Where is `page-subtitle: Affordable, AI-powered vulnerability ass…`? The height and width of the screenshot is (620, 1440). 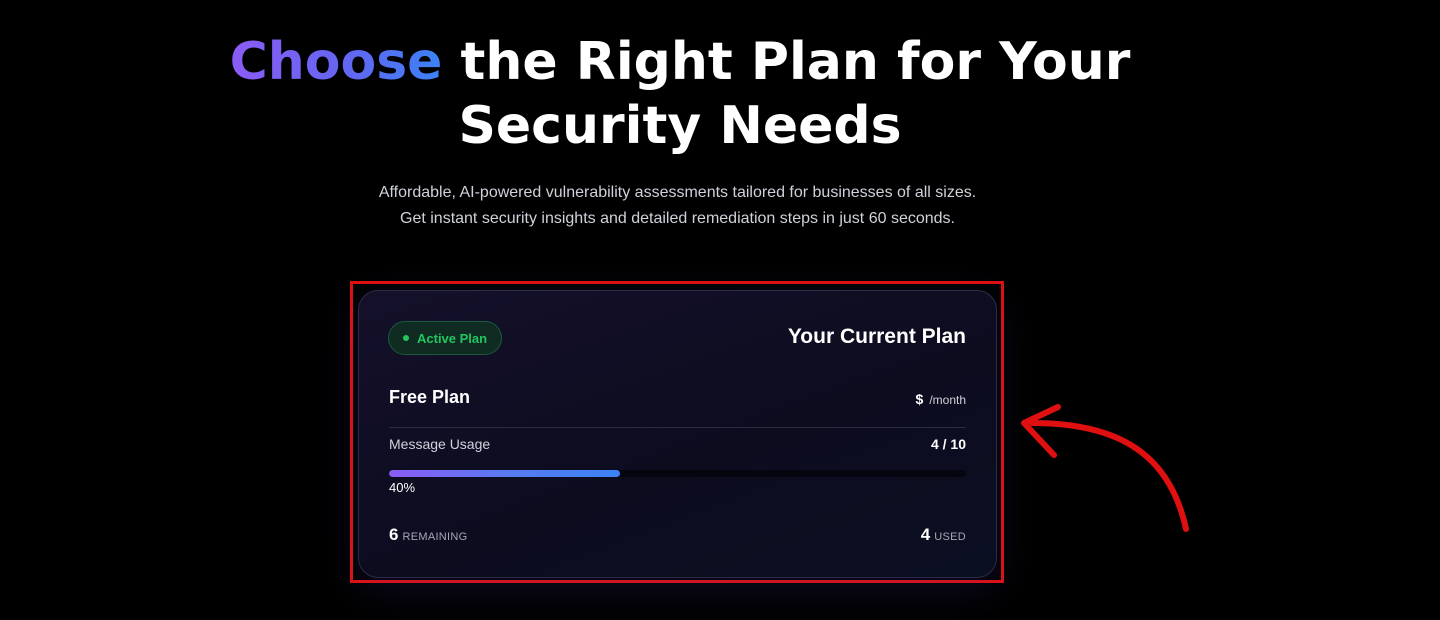
page-subtitle: Affordable, AI-powered vulnerability ass… is located at coordinates (677, 206).